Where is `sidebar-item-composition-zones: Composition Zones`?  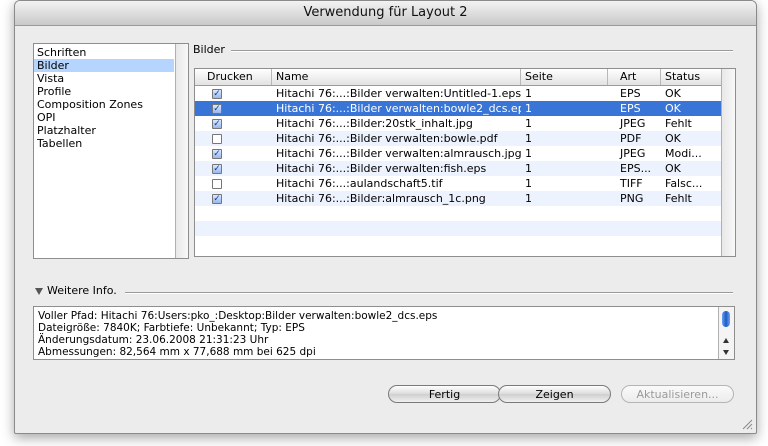
sidebar-item-composition-zones: Composition Zones is located at coordinates (104, 104).